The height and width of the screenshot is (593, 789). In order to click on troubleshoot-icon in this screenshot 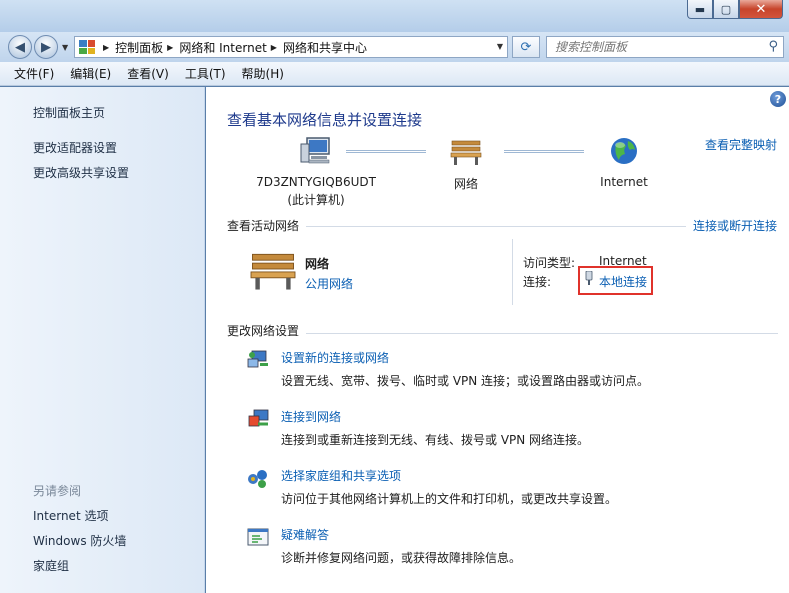, I will do `click(258, 537)`.